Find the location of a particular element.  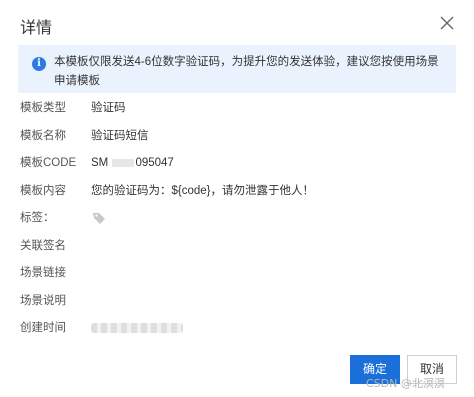

field-label: 创建时间 is located at coordinates (43, 328).